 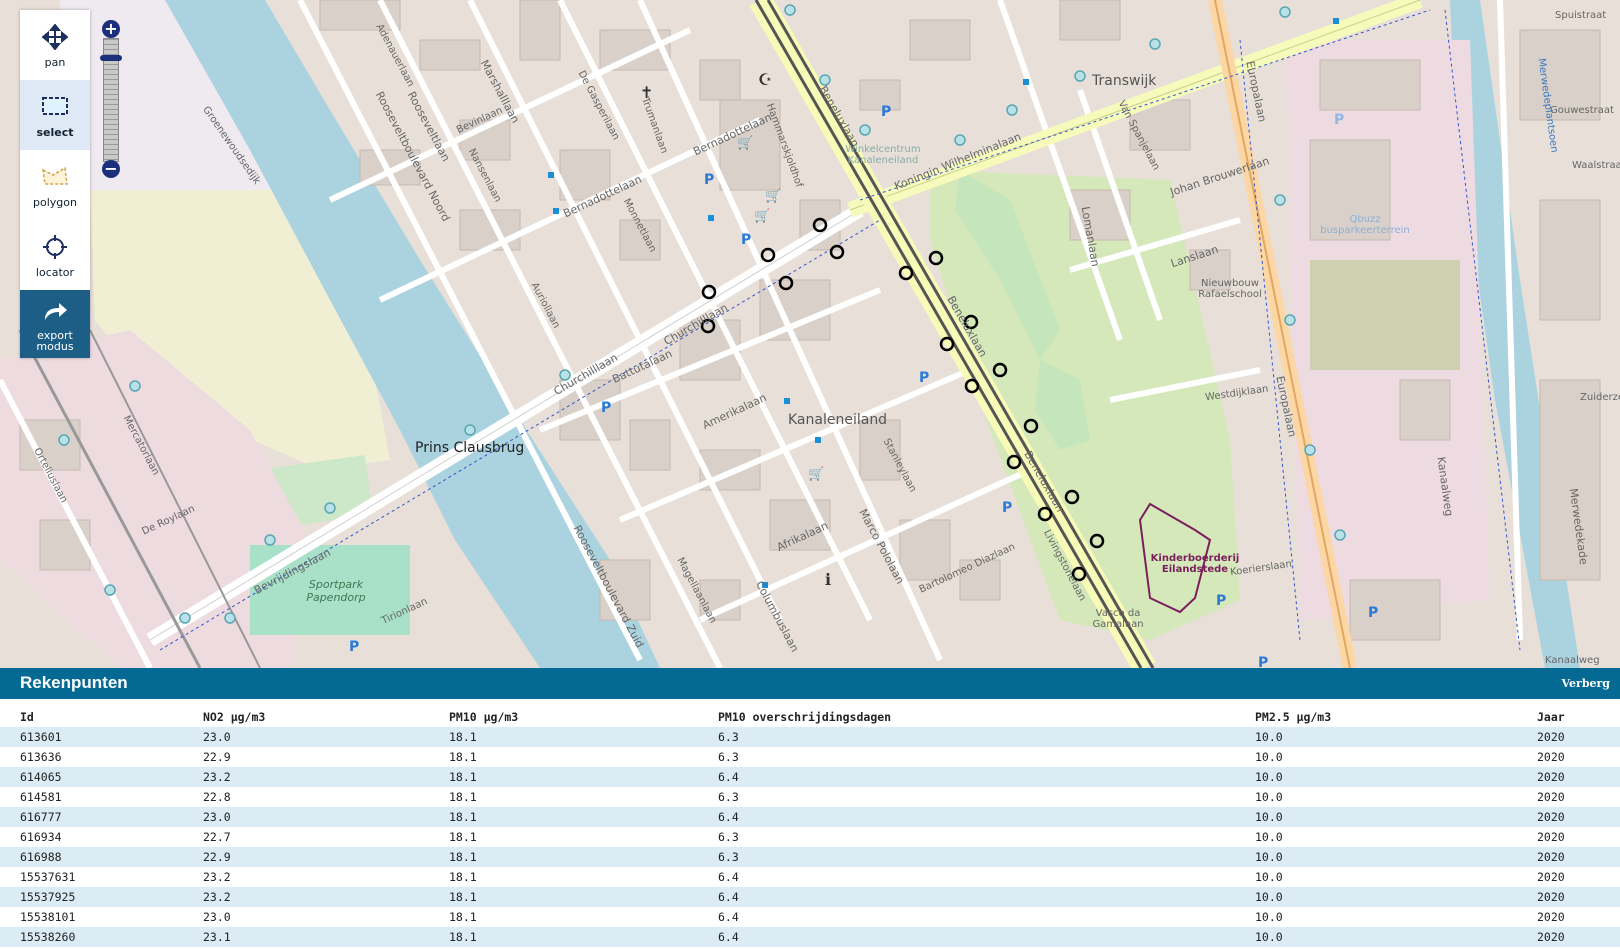 What do you see at coordinates (810, 757) in the screenshot?
I see `table-row: 613636 22.9 18.1 6.3 10.0 2020` at bounding box center [810, 757].